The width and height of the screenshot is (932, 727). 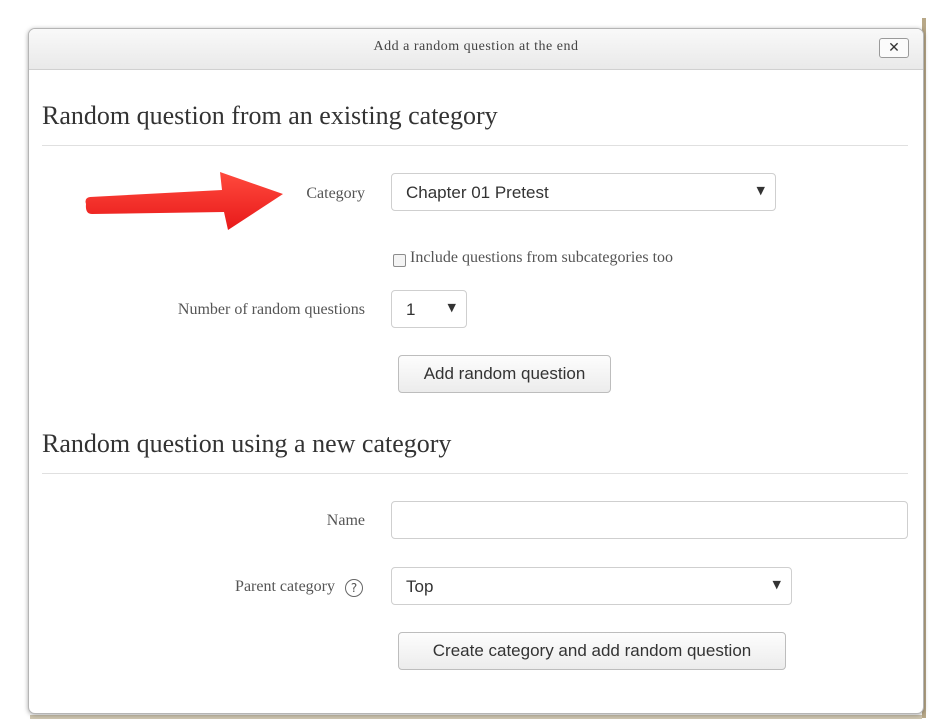 I want to click on include-subcategories-checkbox, so click(x=399, y=260).